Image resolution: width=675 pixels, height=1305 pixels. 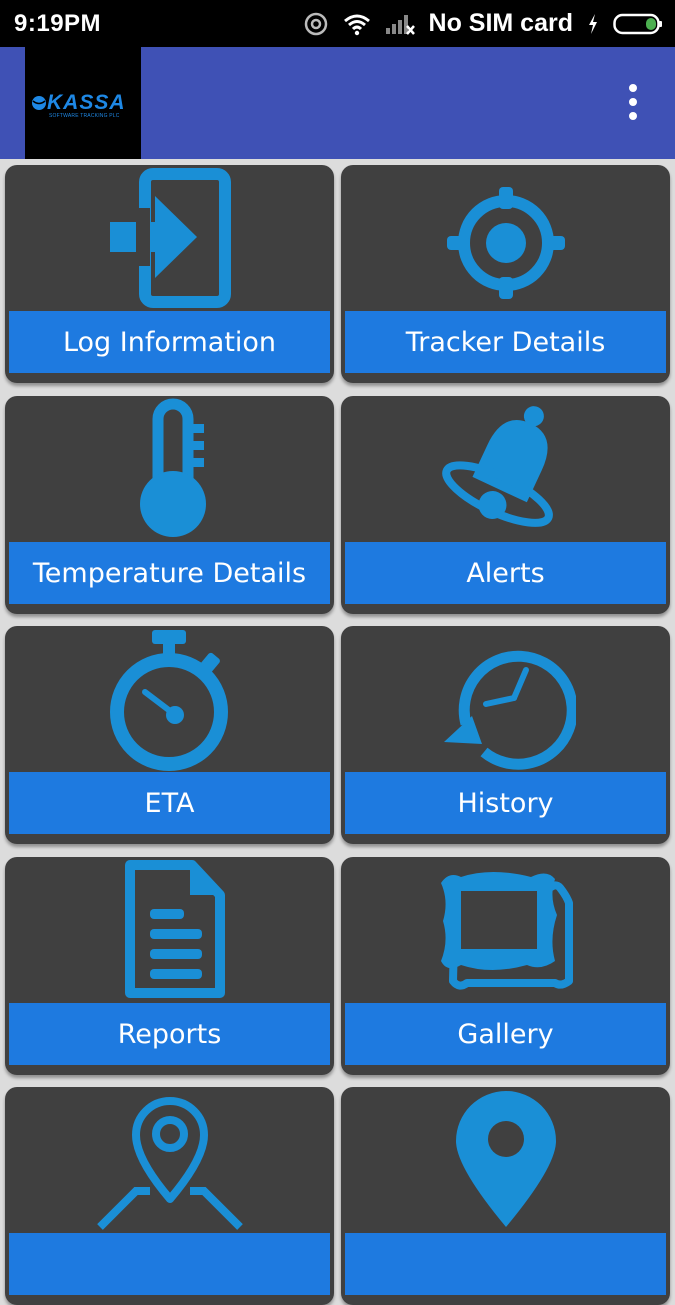 I want to click on picture-frame-icon, so click(x=505, y=930).